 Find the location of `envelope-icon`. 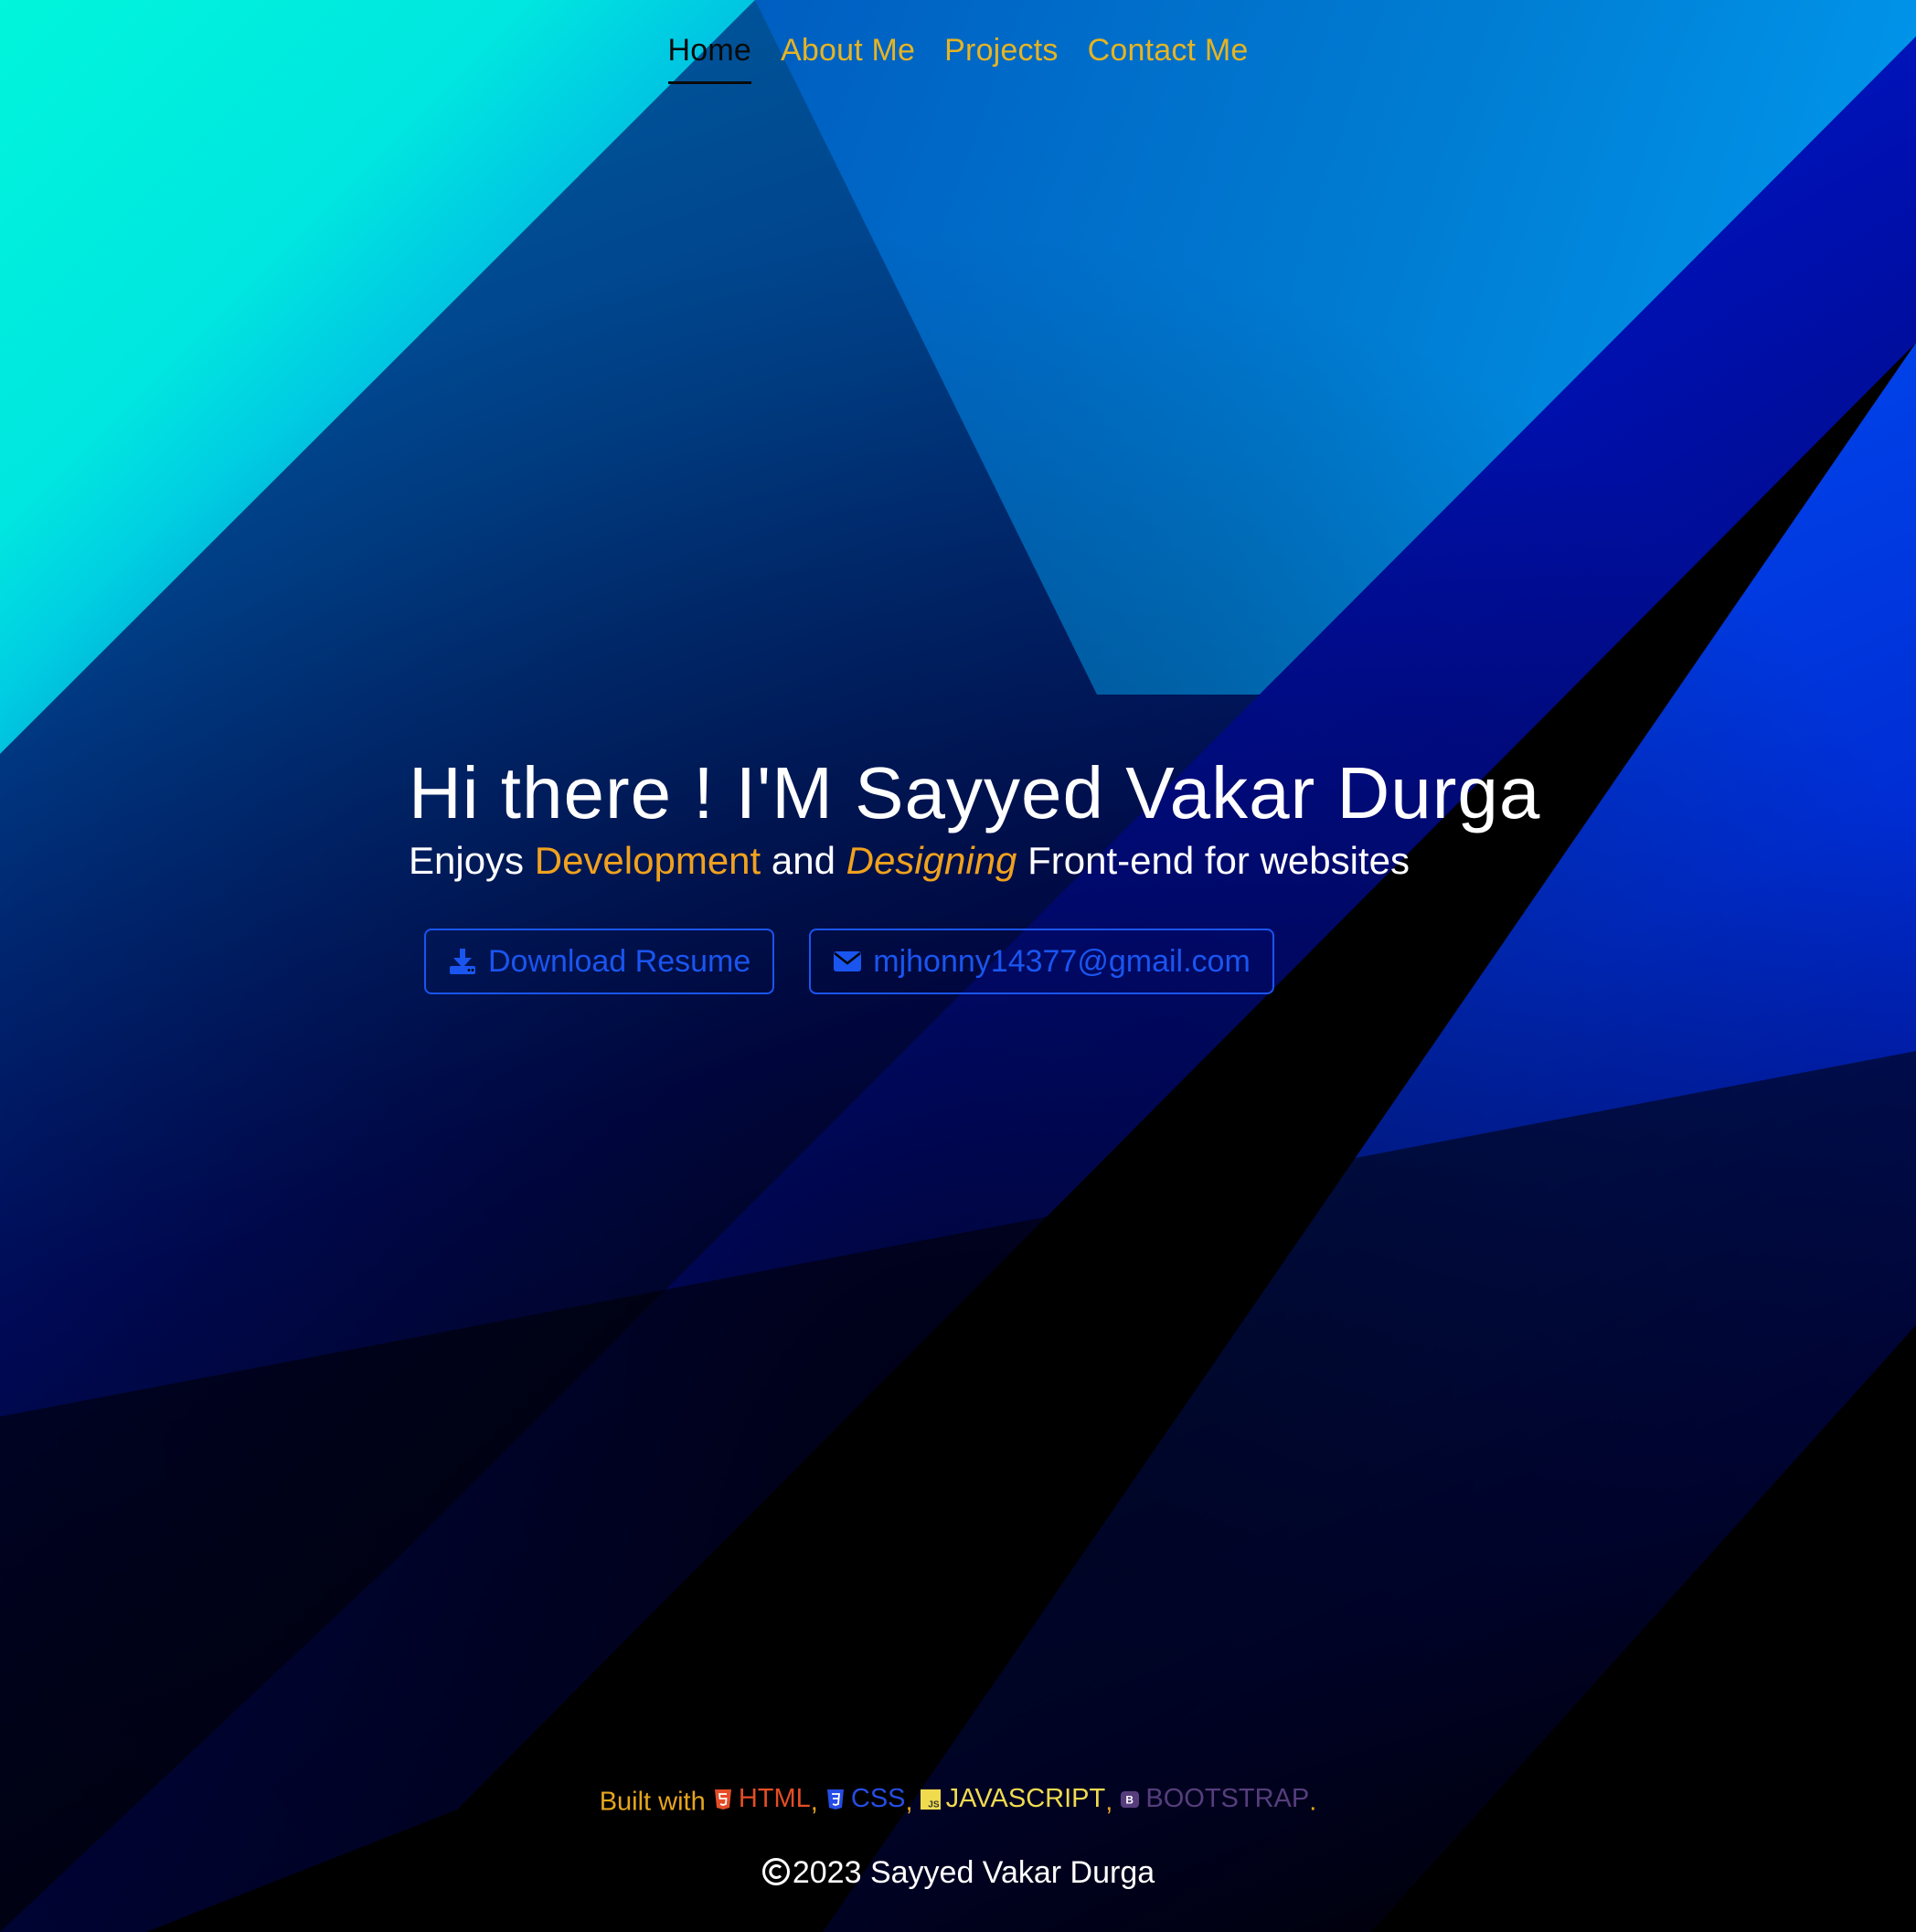

envelope-icon is located at coordinates (848, 961).